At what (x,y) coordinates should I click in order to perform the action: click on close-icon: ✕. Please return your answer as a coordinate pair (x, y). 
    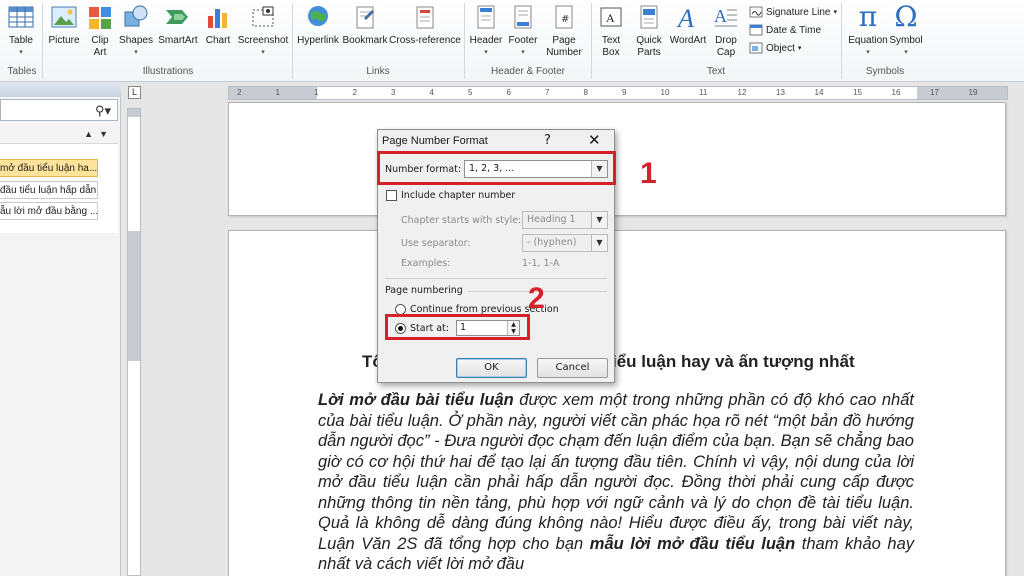
    Looking at the image, I should click on (594, 140).